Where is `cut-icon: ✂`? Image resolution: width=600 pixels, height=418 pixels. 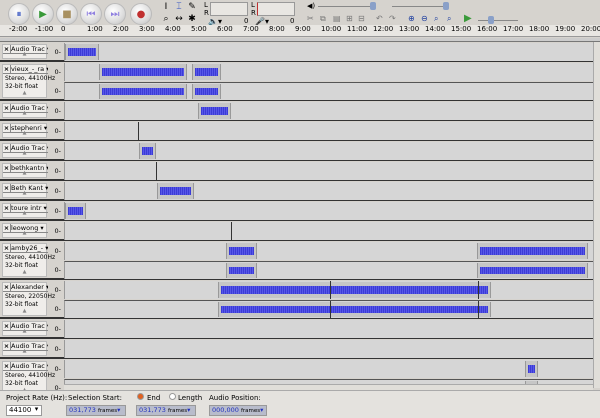
cut-icon: ✂ is located at coordinates (310, 18).